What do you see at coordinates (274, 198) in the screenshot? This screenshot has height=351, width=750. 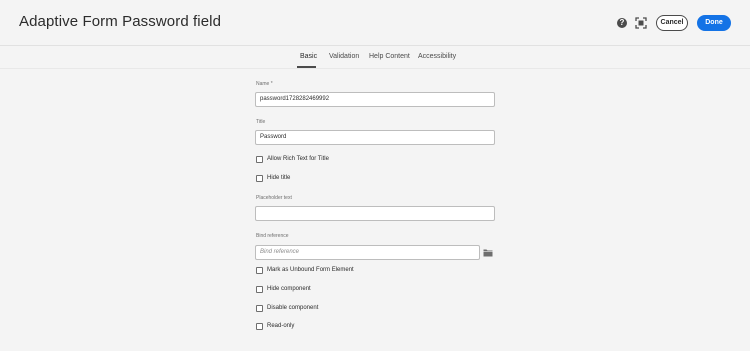 I see `placeholder-text-label: Placeholder text` at bounding box center [274, 198].